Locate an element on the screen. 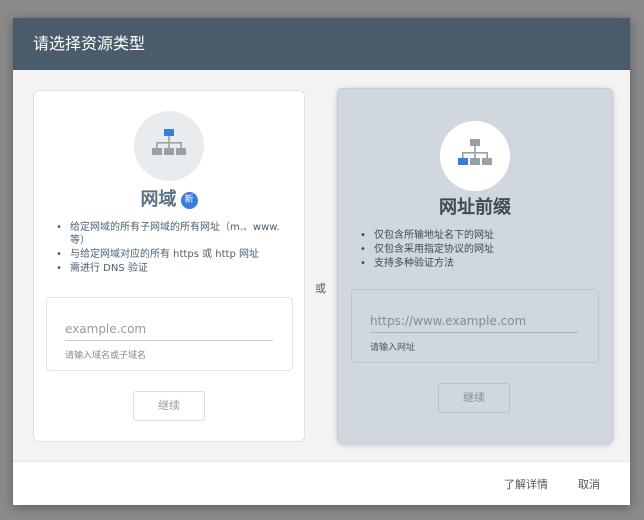  prefix-input-box: 请输入网址 is located at coordinates (475, 326).